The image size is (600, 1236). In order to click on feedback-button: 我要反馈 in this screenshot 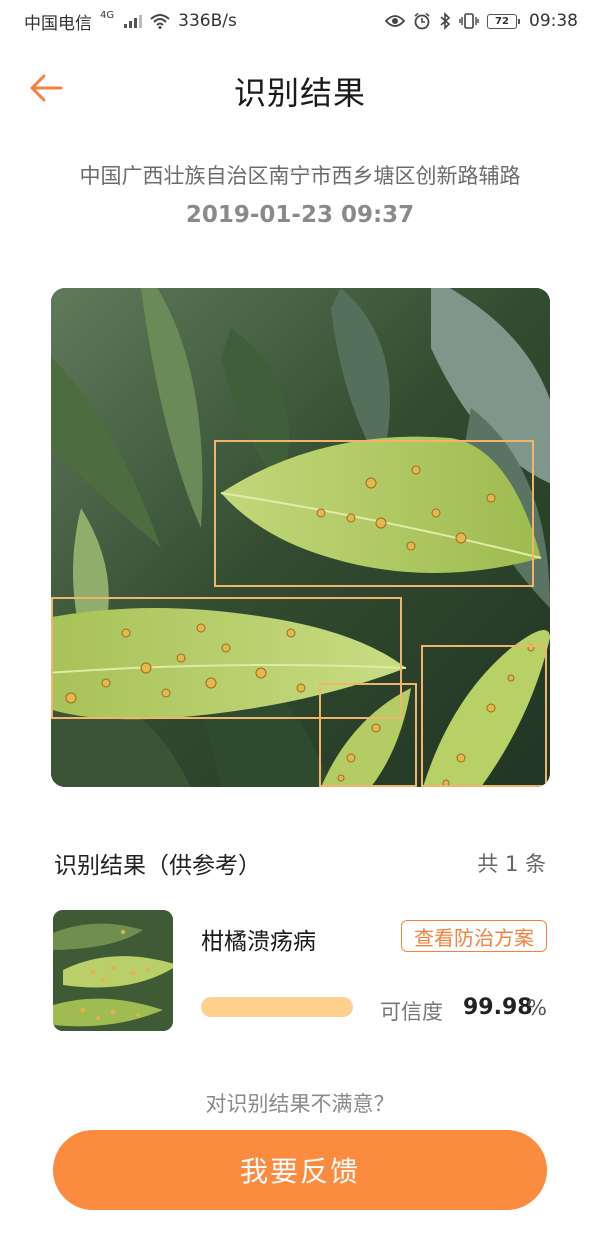, I will do `click(300, 1170)`.